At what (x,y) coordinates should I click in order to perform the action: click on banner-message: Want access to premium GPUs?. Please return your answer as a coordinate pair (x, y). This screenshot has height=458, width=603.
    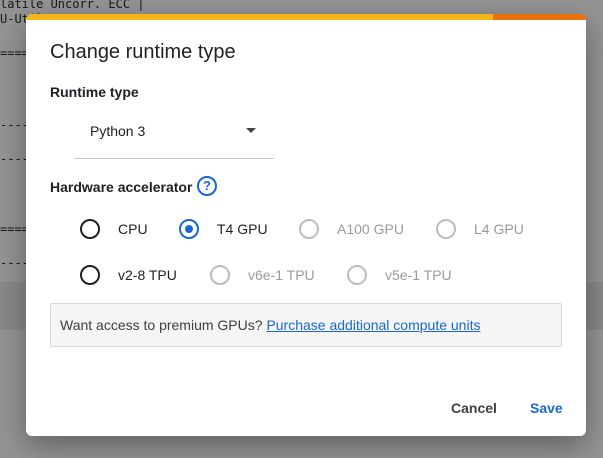
    Looking at the image, I should click on (161, 325).